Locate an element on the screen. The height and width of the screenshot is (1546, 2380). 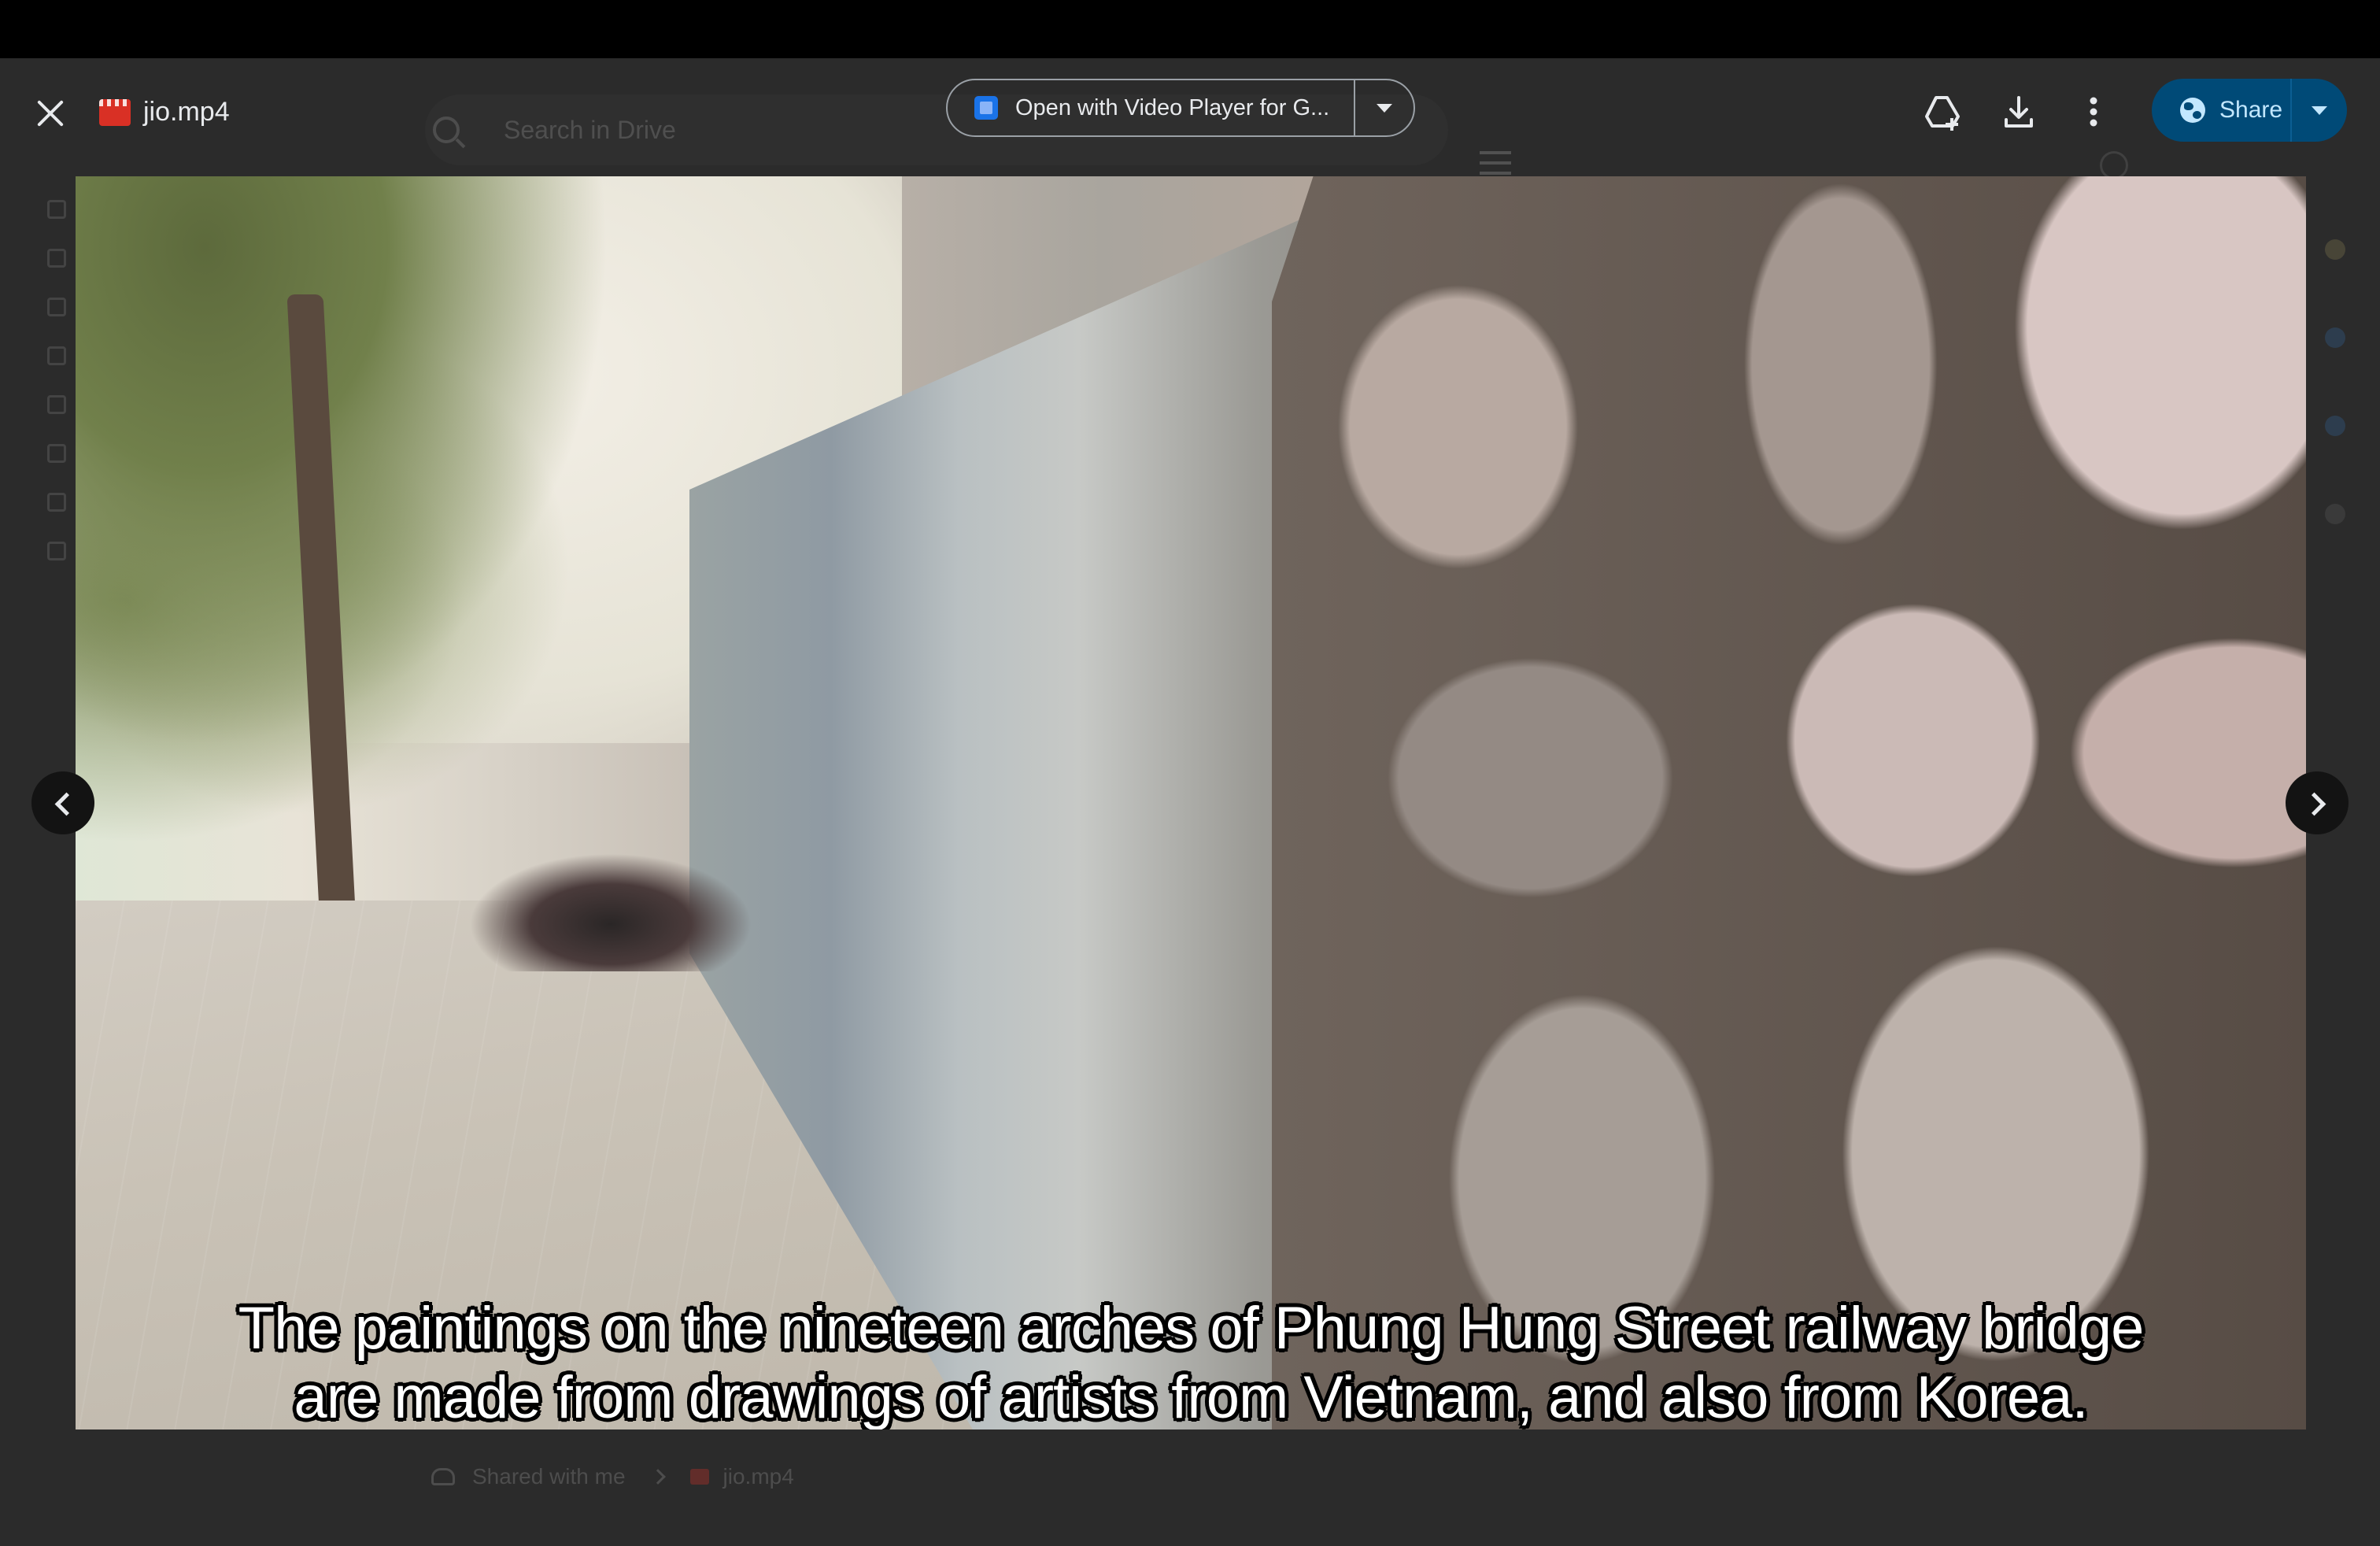
video-player-app-icon is located at coordinates (986, 108).